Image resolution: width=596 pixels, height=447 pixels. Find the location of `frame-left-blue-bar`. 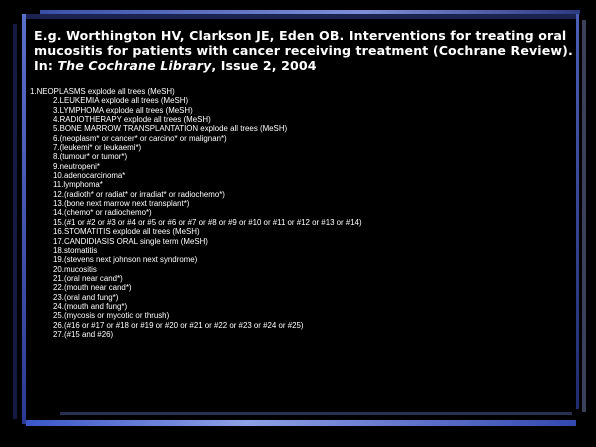

frame-left-blue-bar is located at coordinates (24, 219).